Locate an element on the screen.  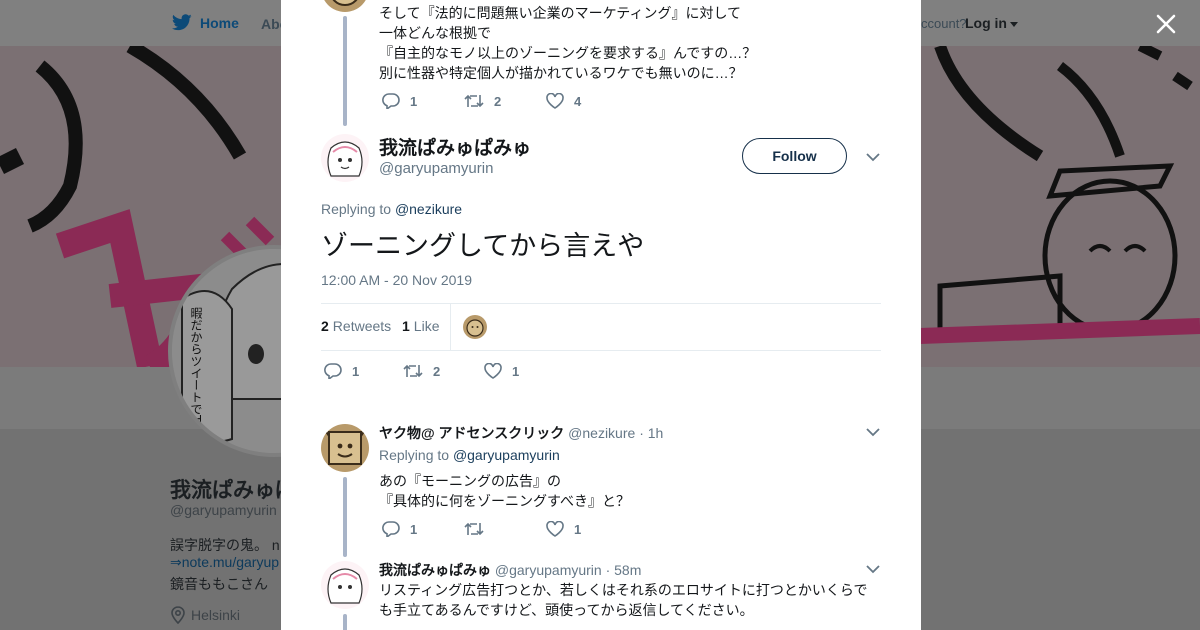
reply-text-line: あの『モーニングの広告』の is located at coordinates (470, 481).